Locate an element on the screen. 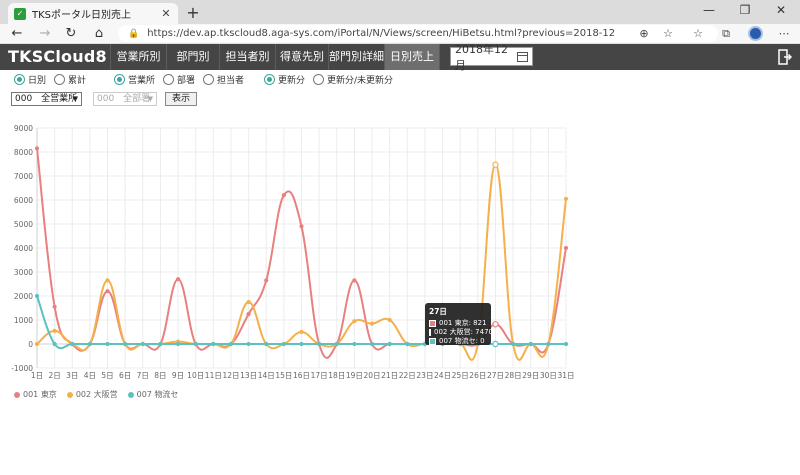  nav-office: 営業所別 is located at coordinates (138, 57).